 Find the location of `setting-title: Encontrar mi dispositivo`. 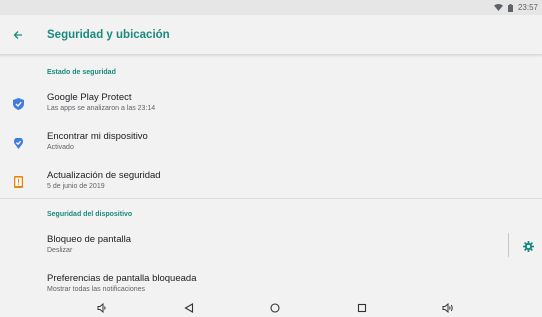

setting-title: Encontrar mi dispositivo is located at coordinates (97, 136).